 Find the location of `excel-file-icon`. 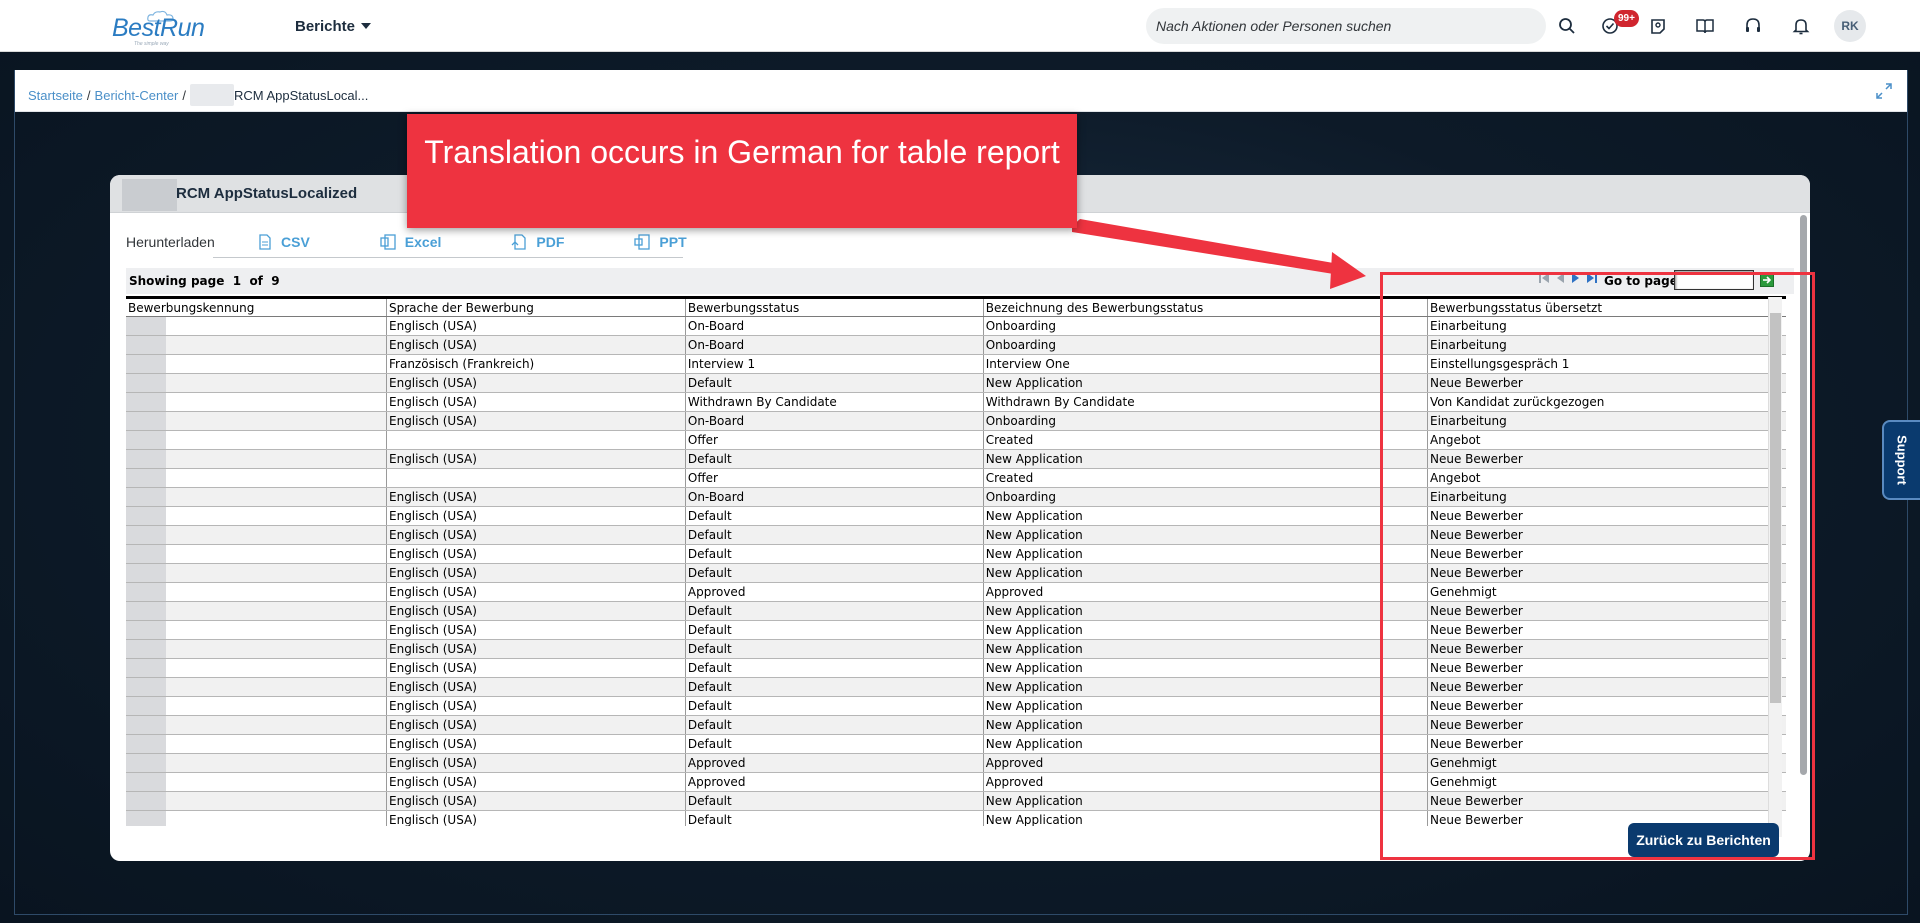

excel-file-icon is located at coordinates (388, 242).